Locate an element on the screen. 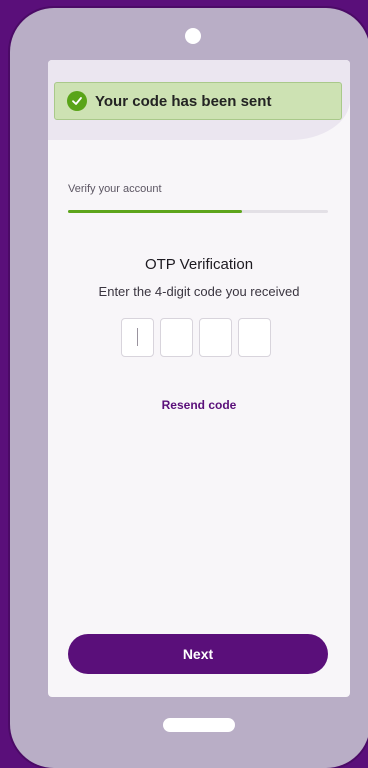 The height and width of the screenshot is (768, 368). success-toast: Your code has been sent is located at coordinates (198, 101).